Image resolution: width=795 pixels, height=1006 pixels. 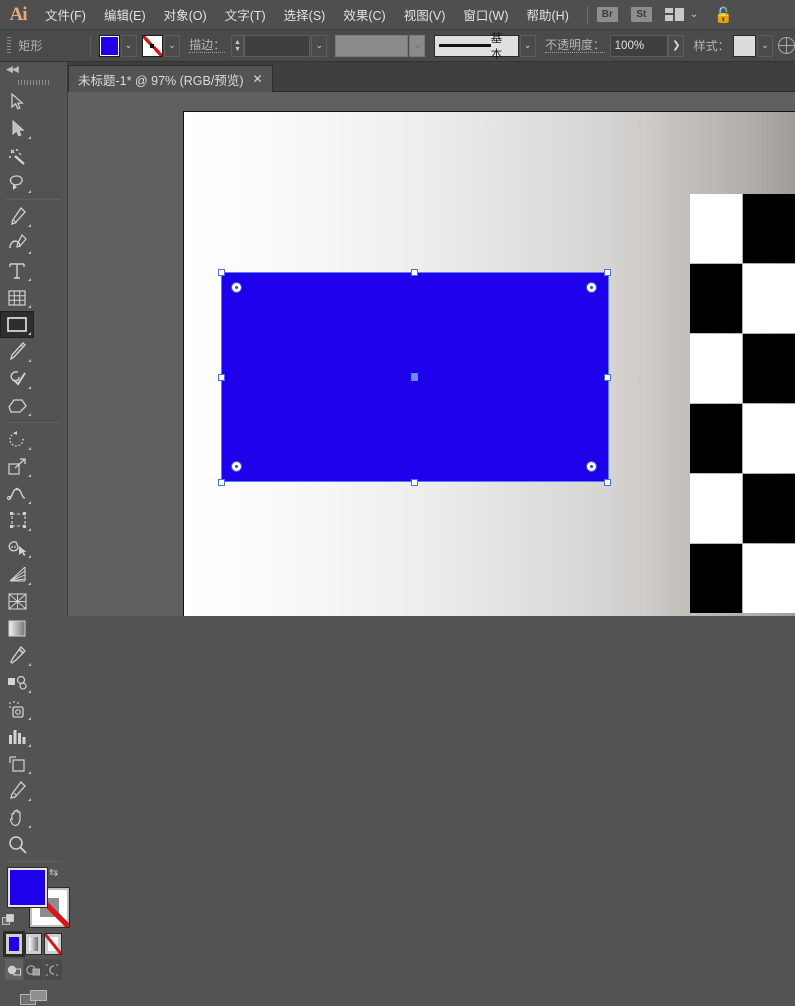 I want to click on active-tool-label: 矩形, so click(x=30, y=46).